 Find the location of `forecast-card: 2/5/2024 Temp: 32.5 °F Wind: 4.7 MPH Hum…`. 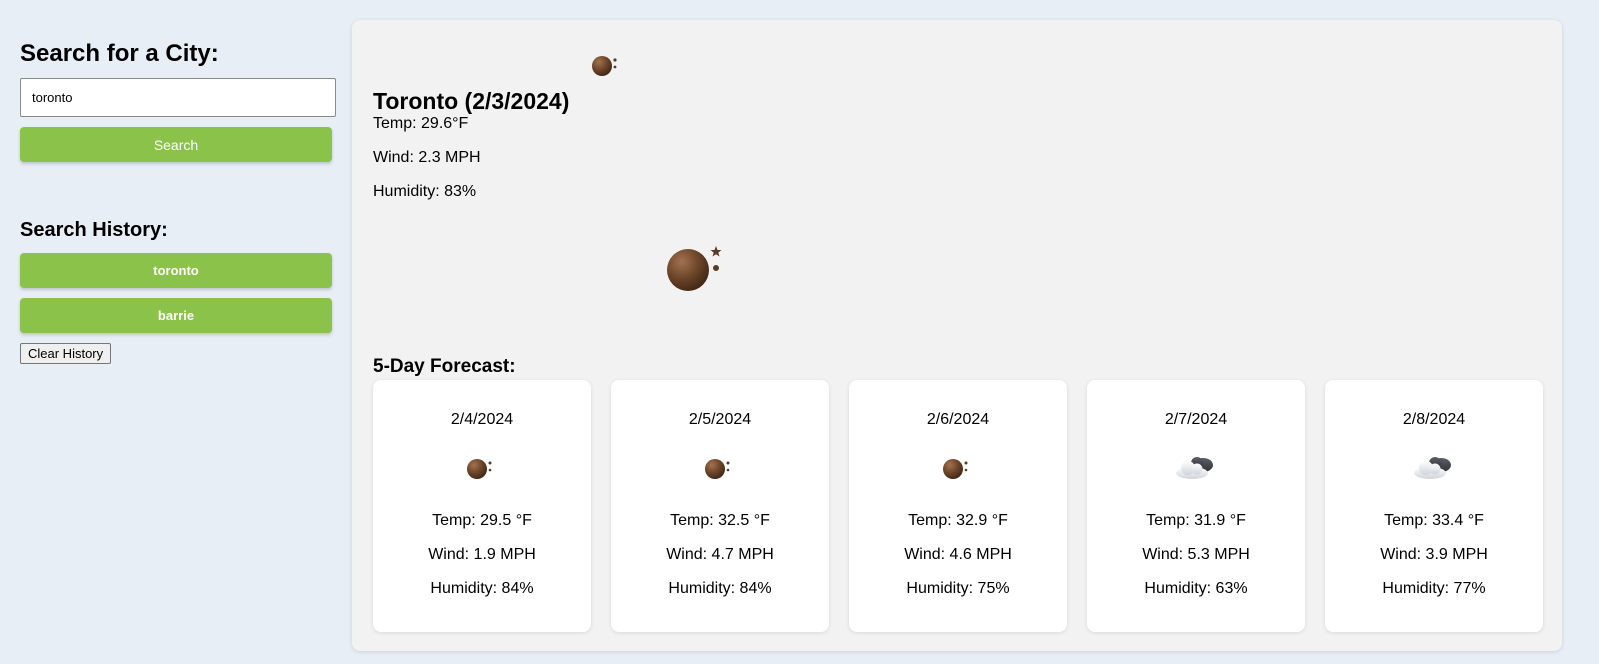

forecast-card: 2/5/2024 Temp: 32.5 °F Wind: 4.7 MPH Hum… is located at coordinates (720, 506).